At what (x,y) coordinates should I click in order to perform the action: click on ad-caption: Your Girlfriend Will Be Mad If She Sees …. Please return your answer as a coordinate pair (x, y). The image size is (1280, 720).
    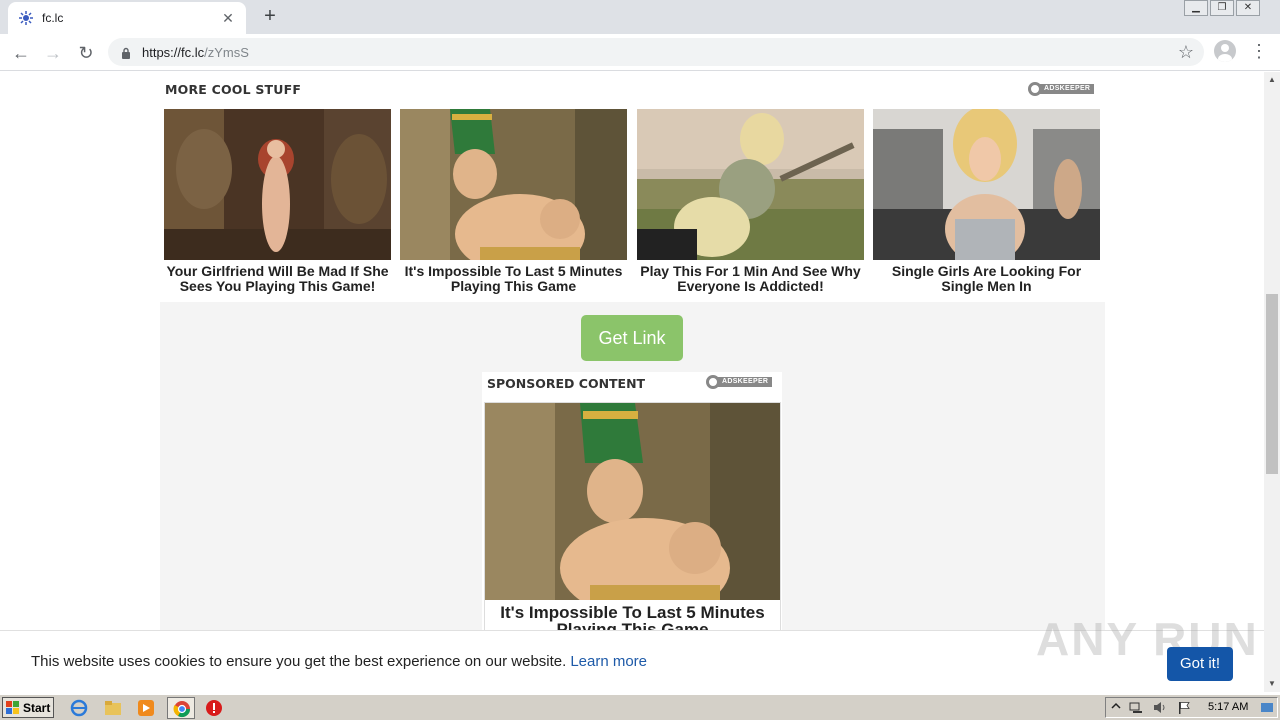
    Looking at the image, I should click on (277, 278).